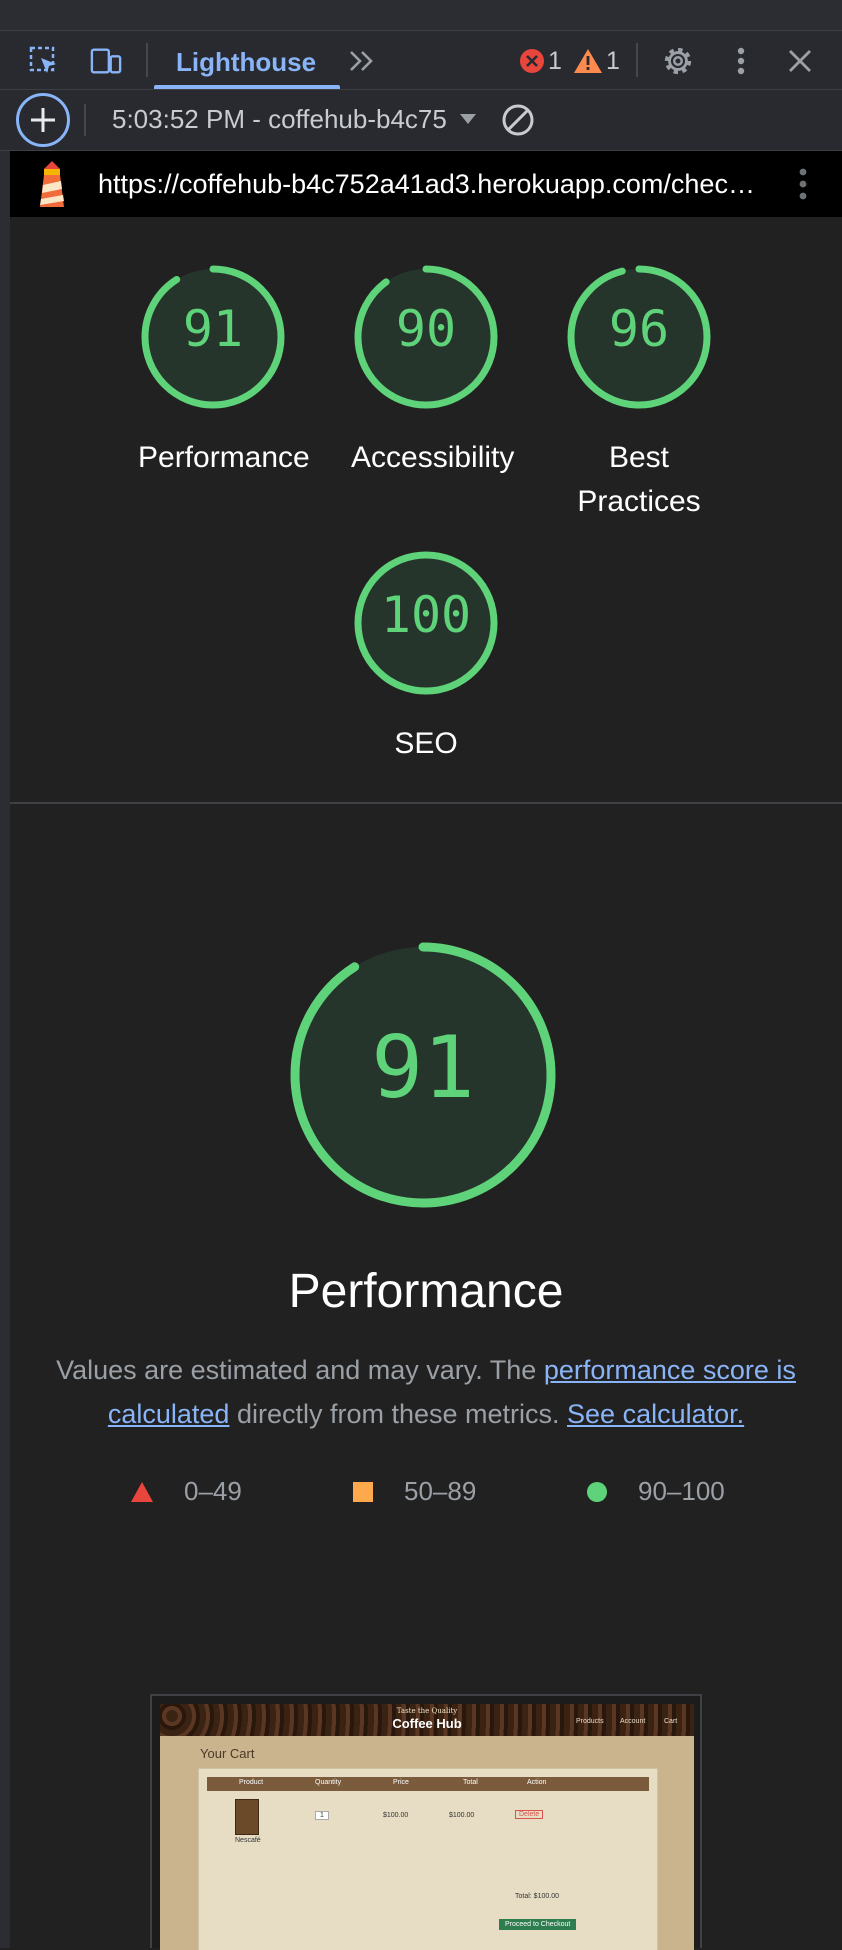 Image resolution: width=842 pixels, height=1950 pixels. What do you see at coordinates (213, 1491) in the screenshot?
I see `legend-range: 0–49` at bounding box center [213, 1491].